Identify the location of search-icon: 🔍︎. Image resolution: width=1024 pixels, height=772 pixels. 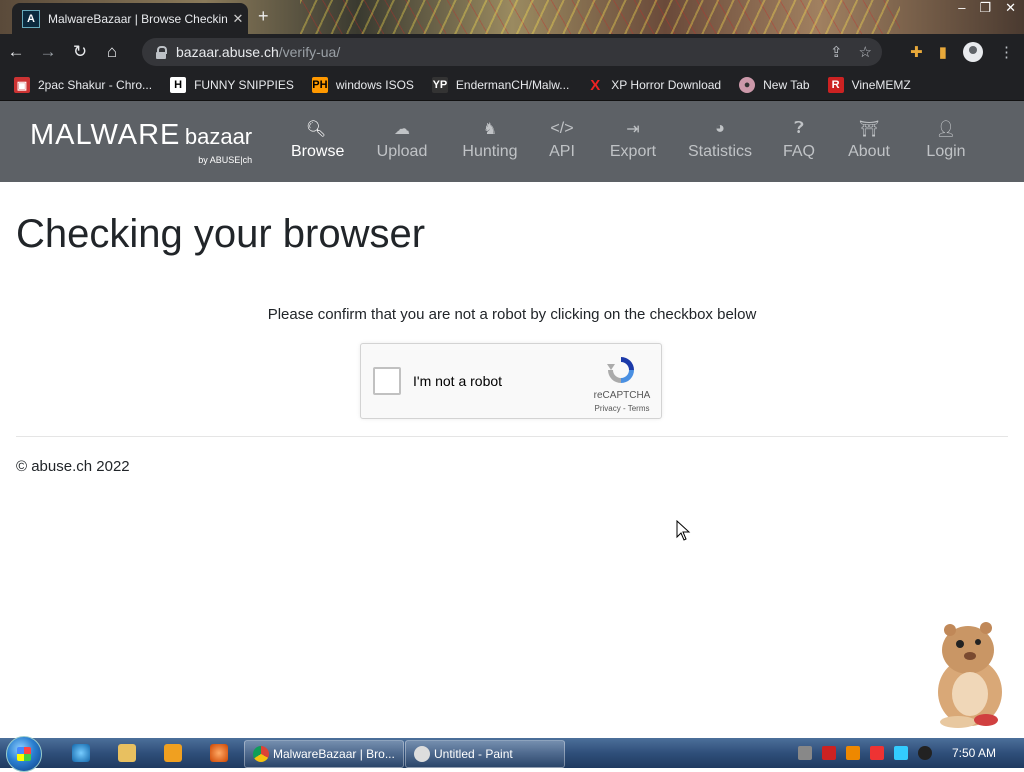
(316, 129).